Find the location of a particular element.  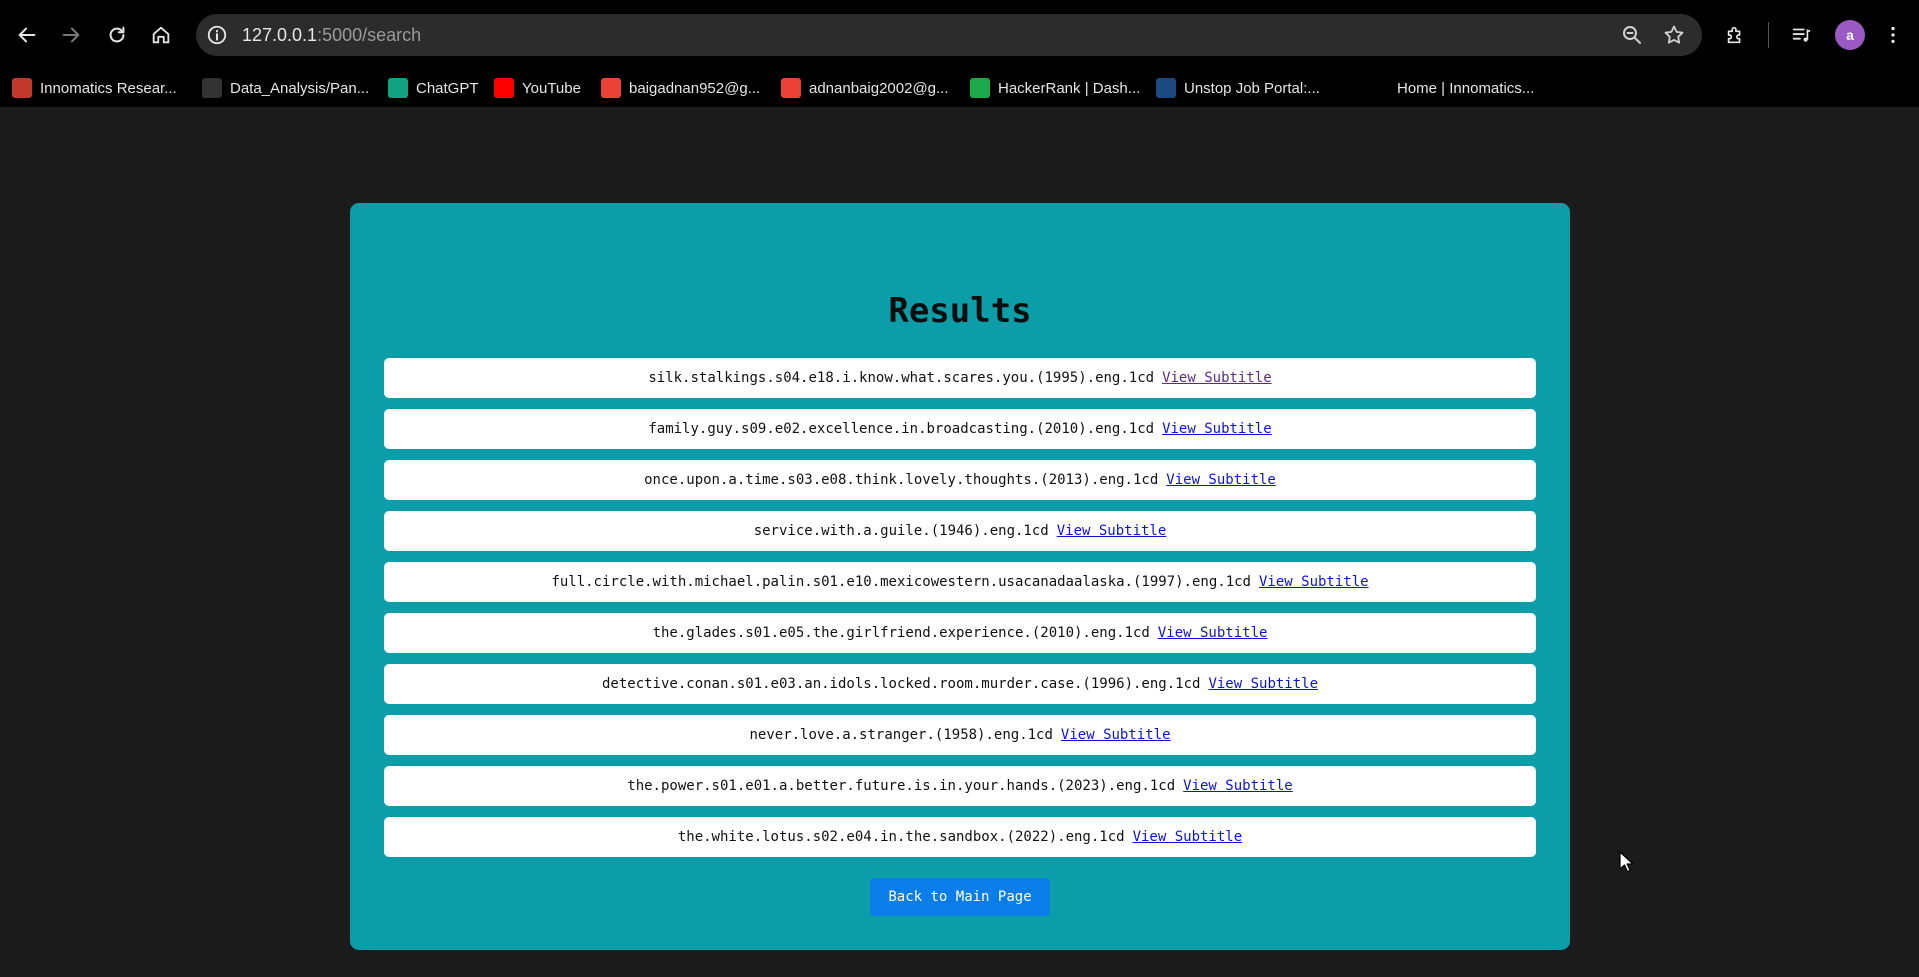

puzzle-icon is located at coordinates (1734, 35).